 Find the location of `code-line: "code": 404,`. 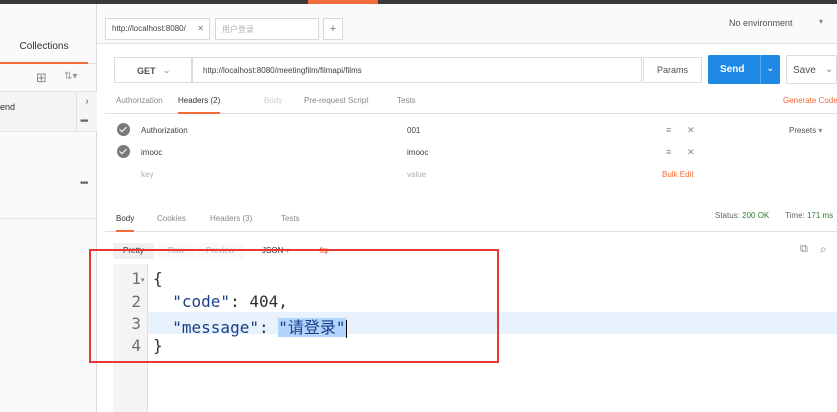

code-line: "code": 404, is located at coordinates (220, 301).